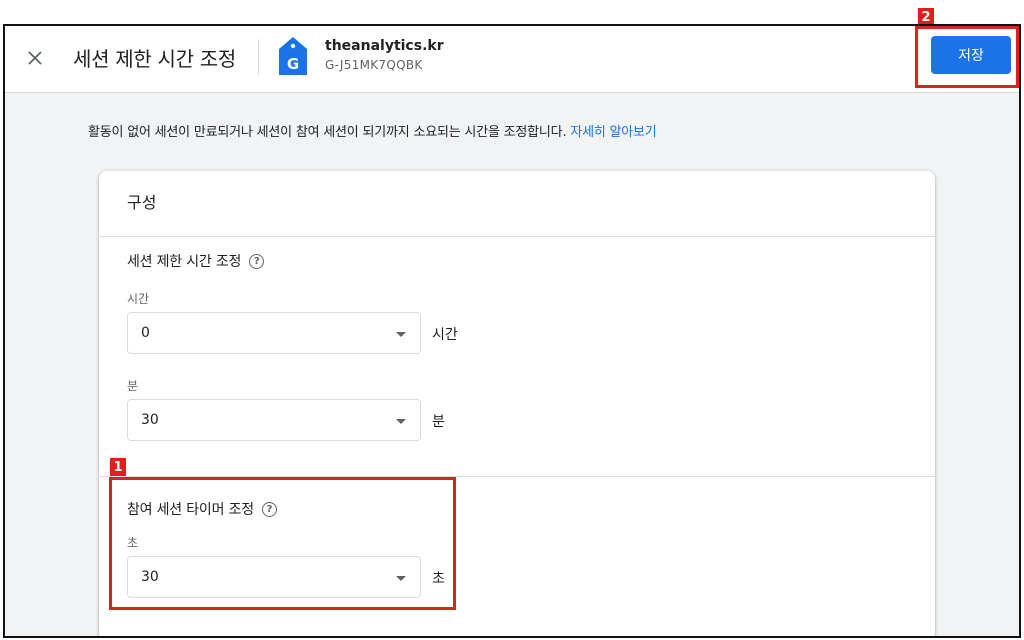 The height and width of the screenshot is (640, 1024). I want to click on header-divider, so click(258, 57).